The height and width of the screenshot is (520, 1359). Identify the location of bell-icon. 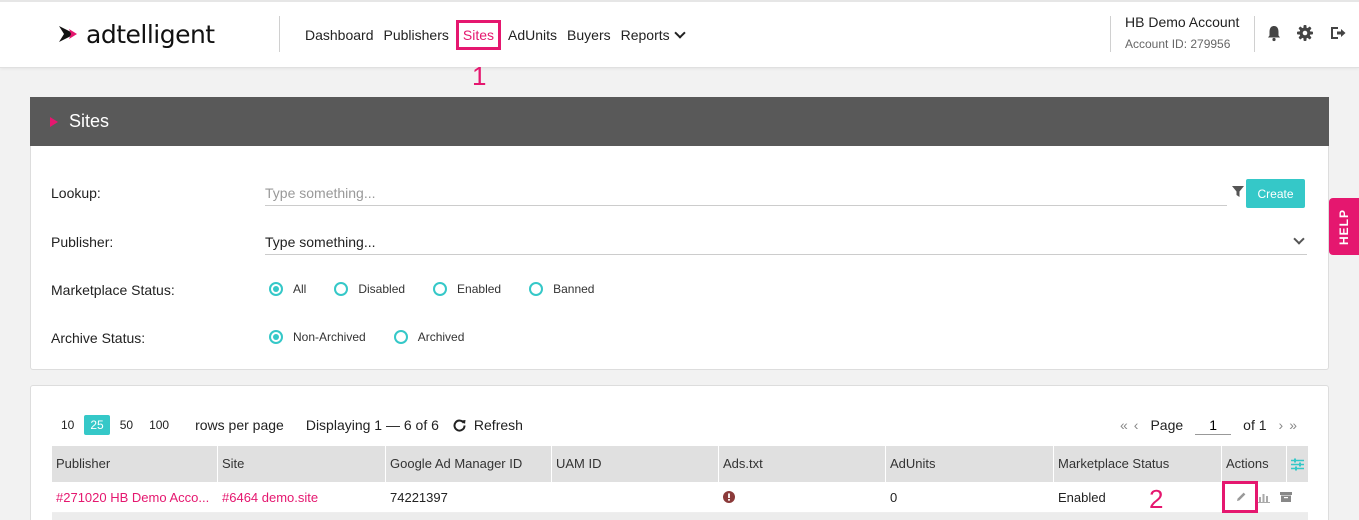
(1274, 33).